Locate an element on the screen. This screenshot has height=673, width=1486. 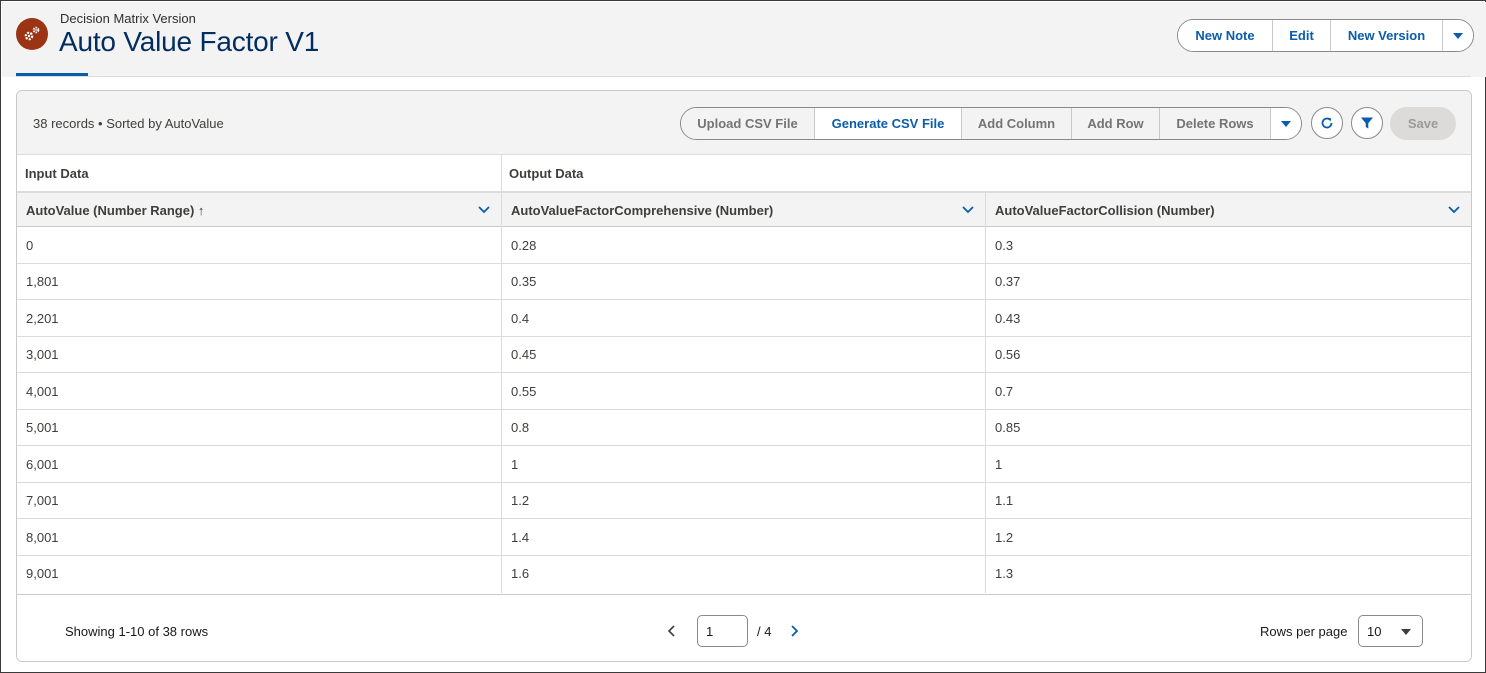
refresh-button is located at coordinates (1327, 123).